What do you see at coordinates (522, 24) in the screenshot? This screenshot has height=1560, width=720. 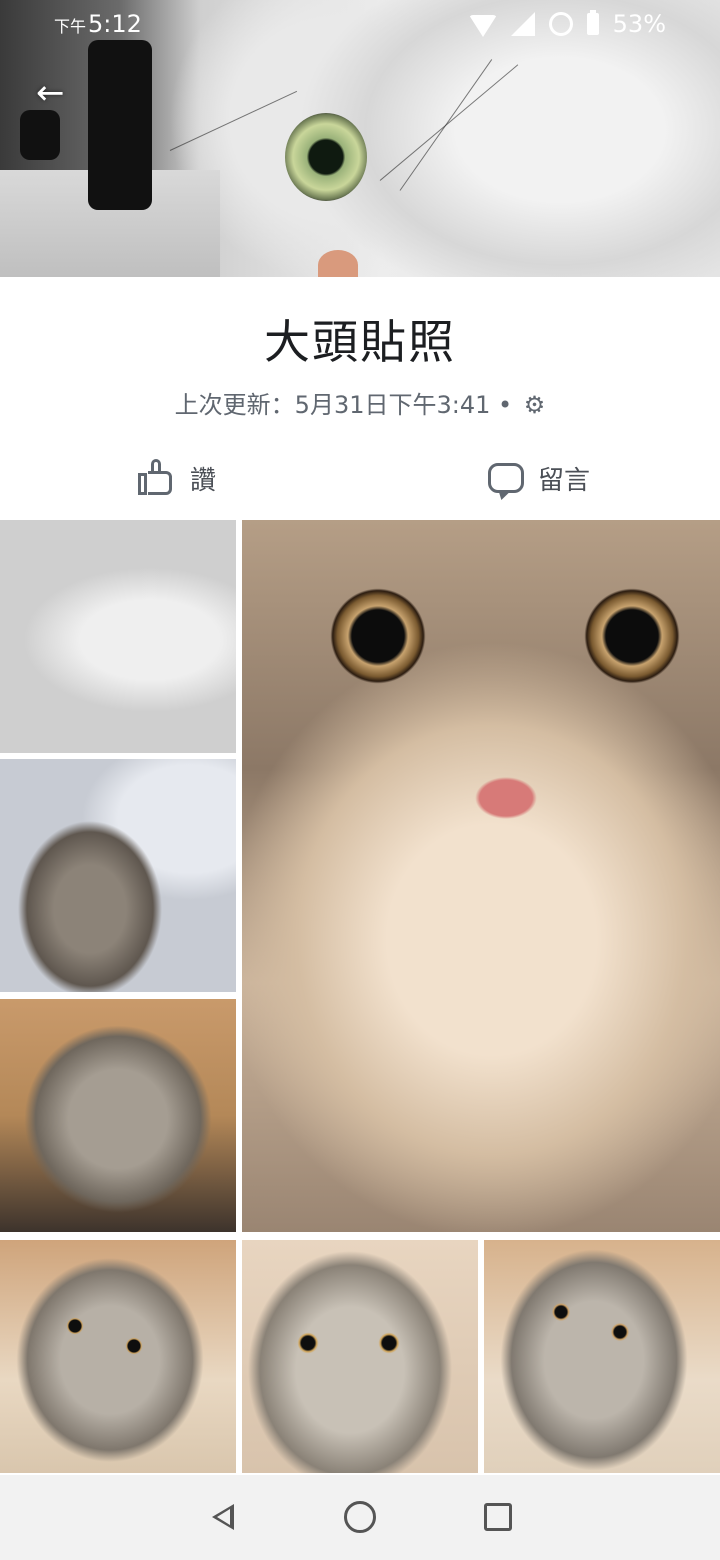 I see `signal-icon` at bounding box center [522, 24].